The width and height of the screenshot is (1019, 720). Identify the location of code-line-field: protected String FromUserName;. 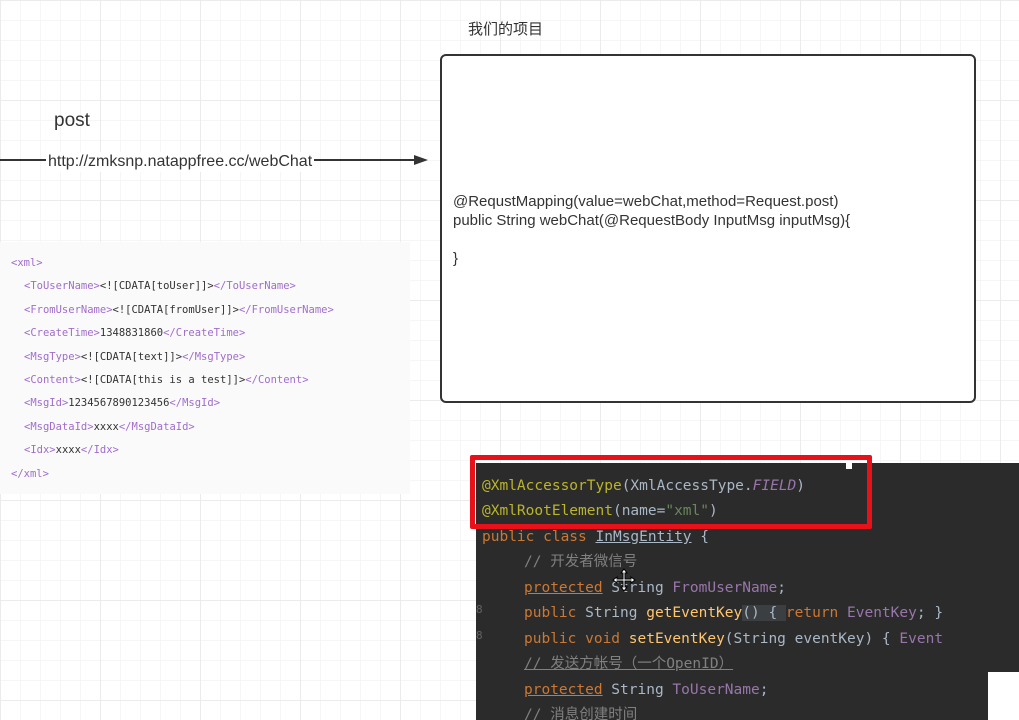
(655, 588).